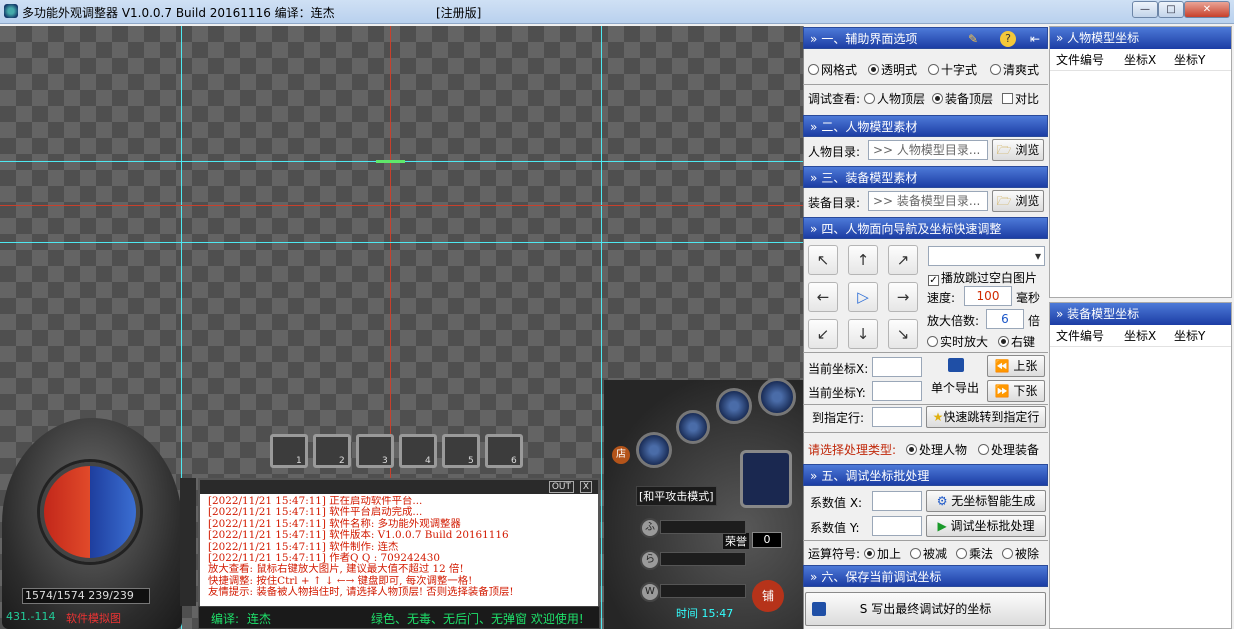 The image size is (1234, 629). I want to click on skip-blank-checkbox: ✓ 播放跳过空白图片, so click(982, 277).